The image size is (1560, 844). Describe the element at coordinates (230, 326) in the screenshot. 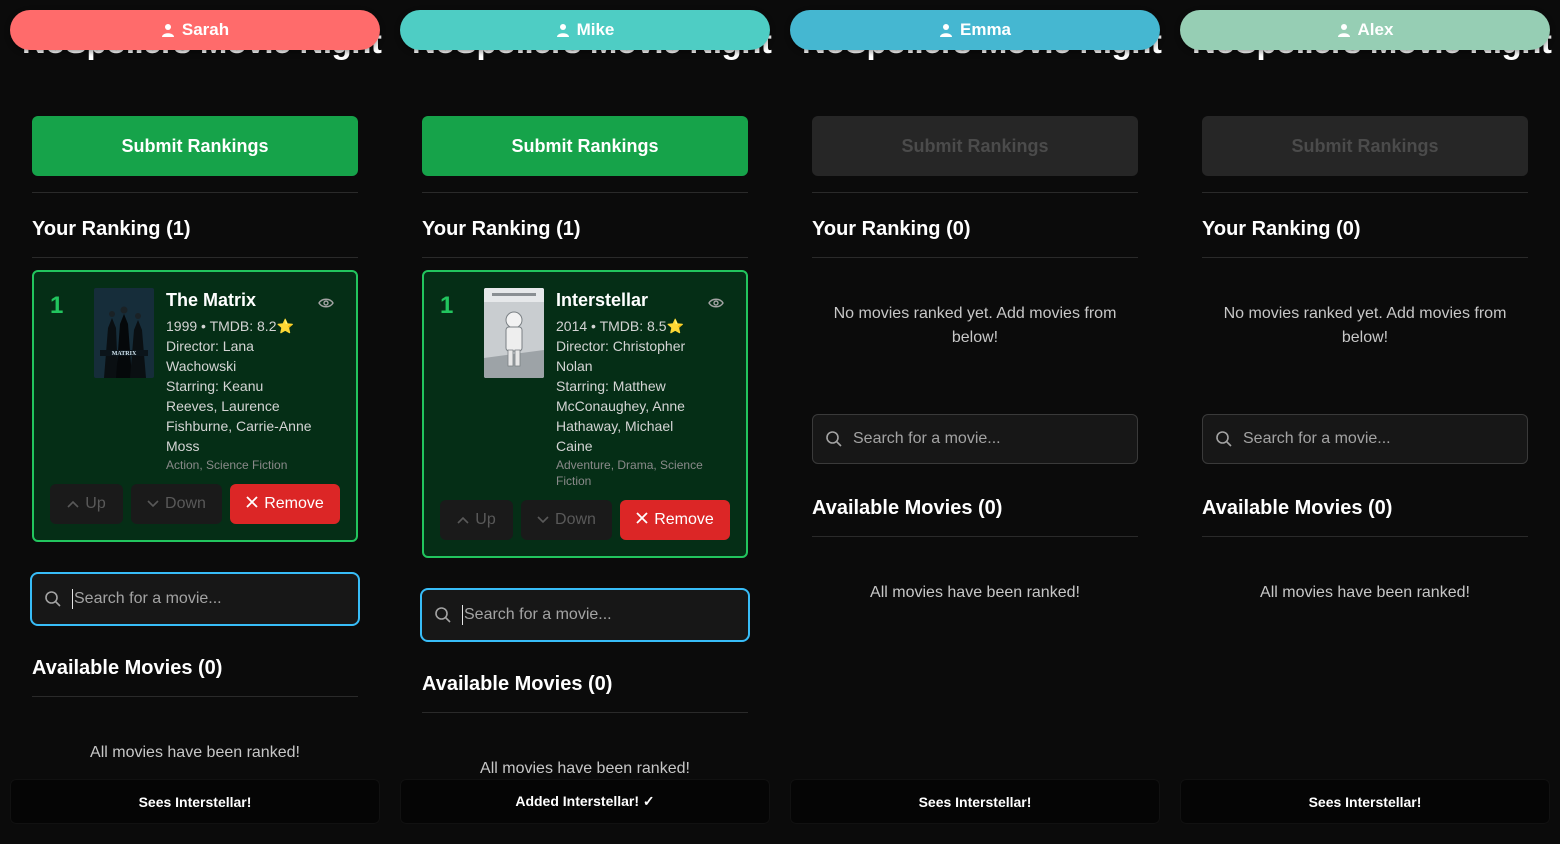

I see `movie-meta: 1999 • TMDB: 8.2⭐` at that location.